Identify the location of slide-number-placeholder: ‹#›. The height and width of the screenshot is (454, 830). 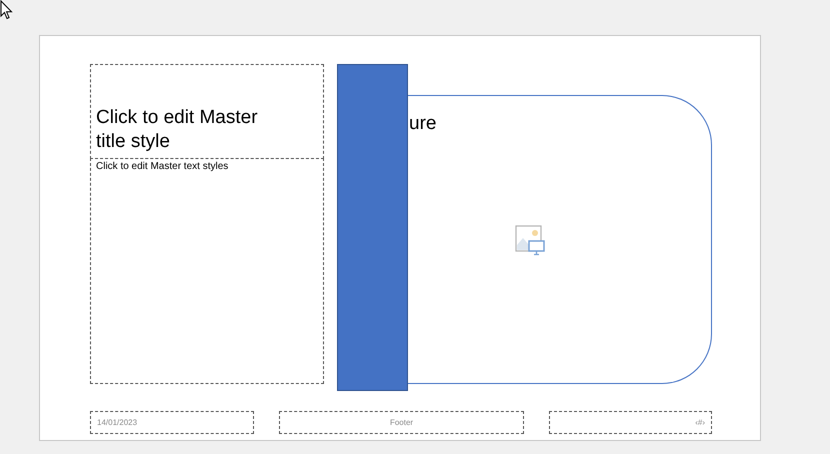
(630, 422).